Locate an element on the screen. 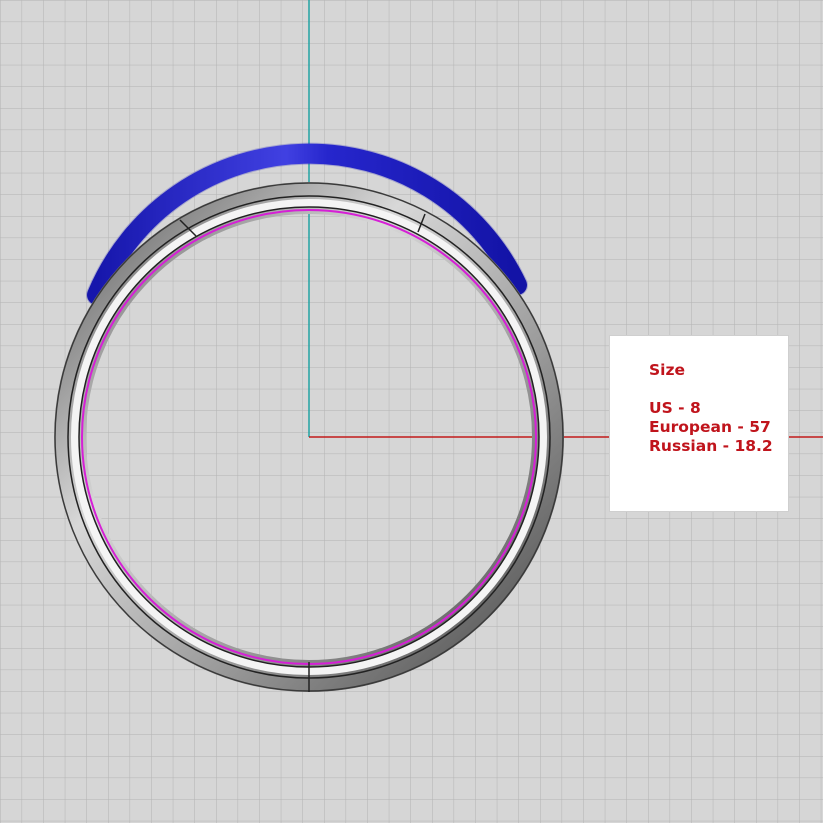 Image resolution: width=823 pixels, height=823 pixels. size-info-panel: Size US - 8 European - 57 Russian - 18.2 is located at coordinates (699, 423).